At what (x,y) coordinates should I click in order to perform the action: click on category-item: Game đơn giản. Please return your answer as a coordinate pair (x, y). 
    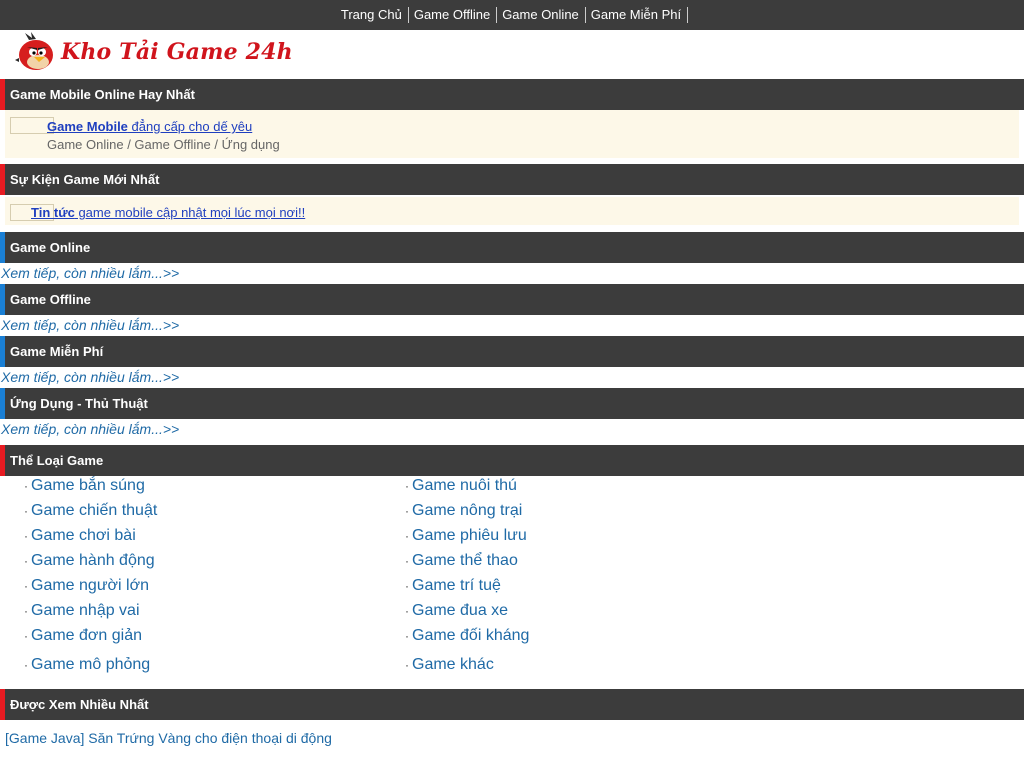
    Looking at the image, I should click on (86, 636).